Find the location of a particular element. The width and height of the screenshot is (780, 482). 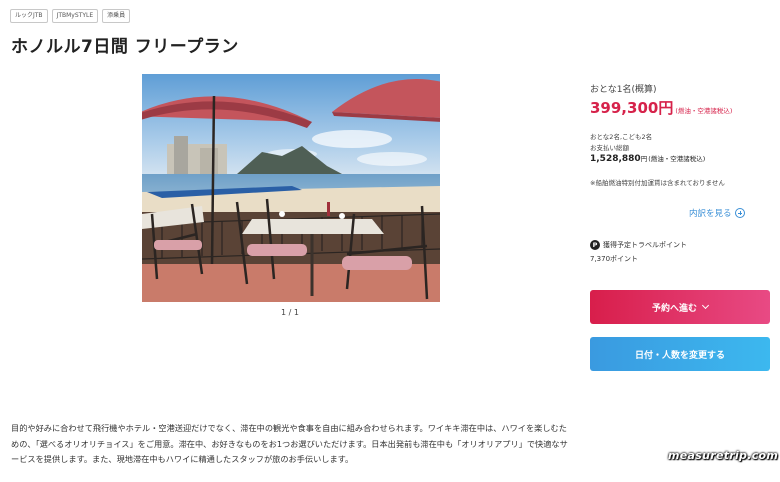

plus-circle-icon is located at coordinates (739, 213).